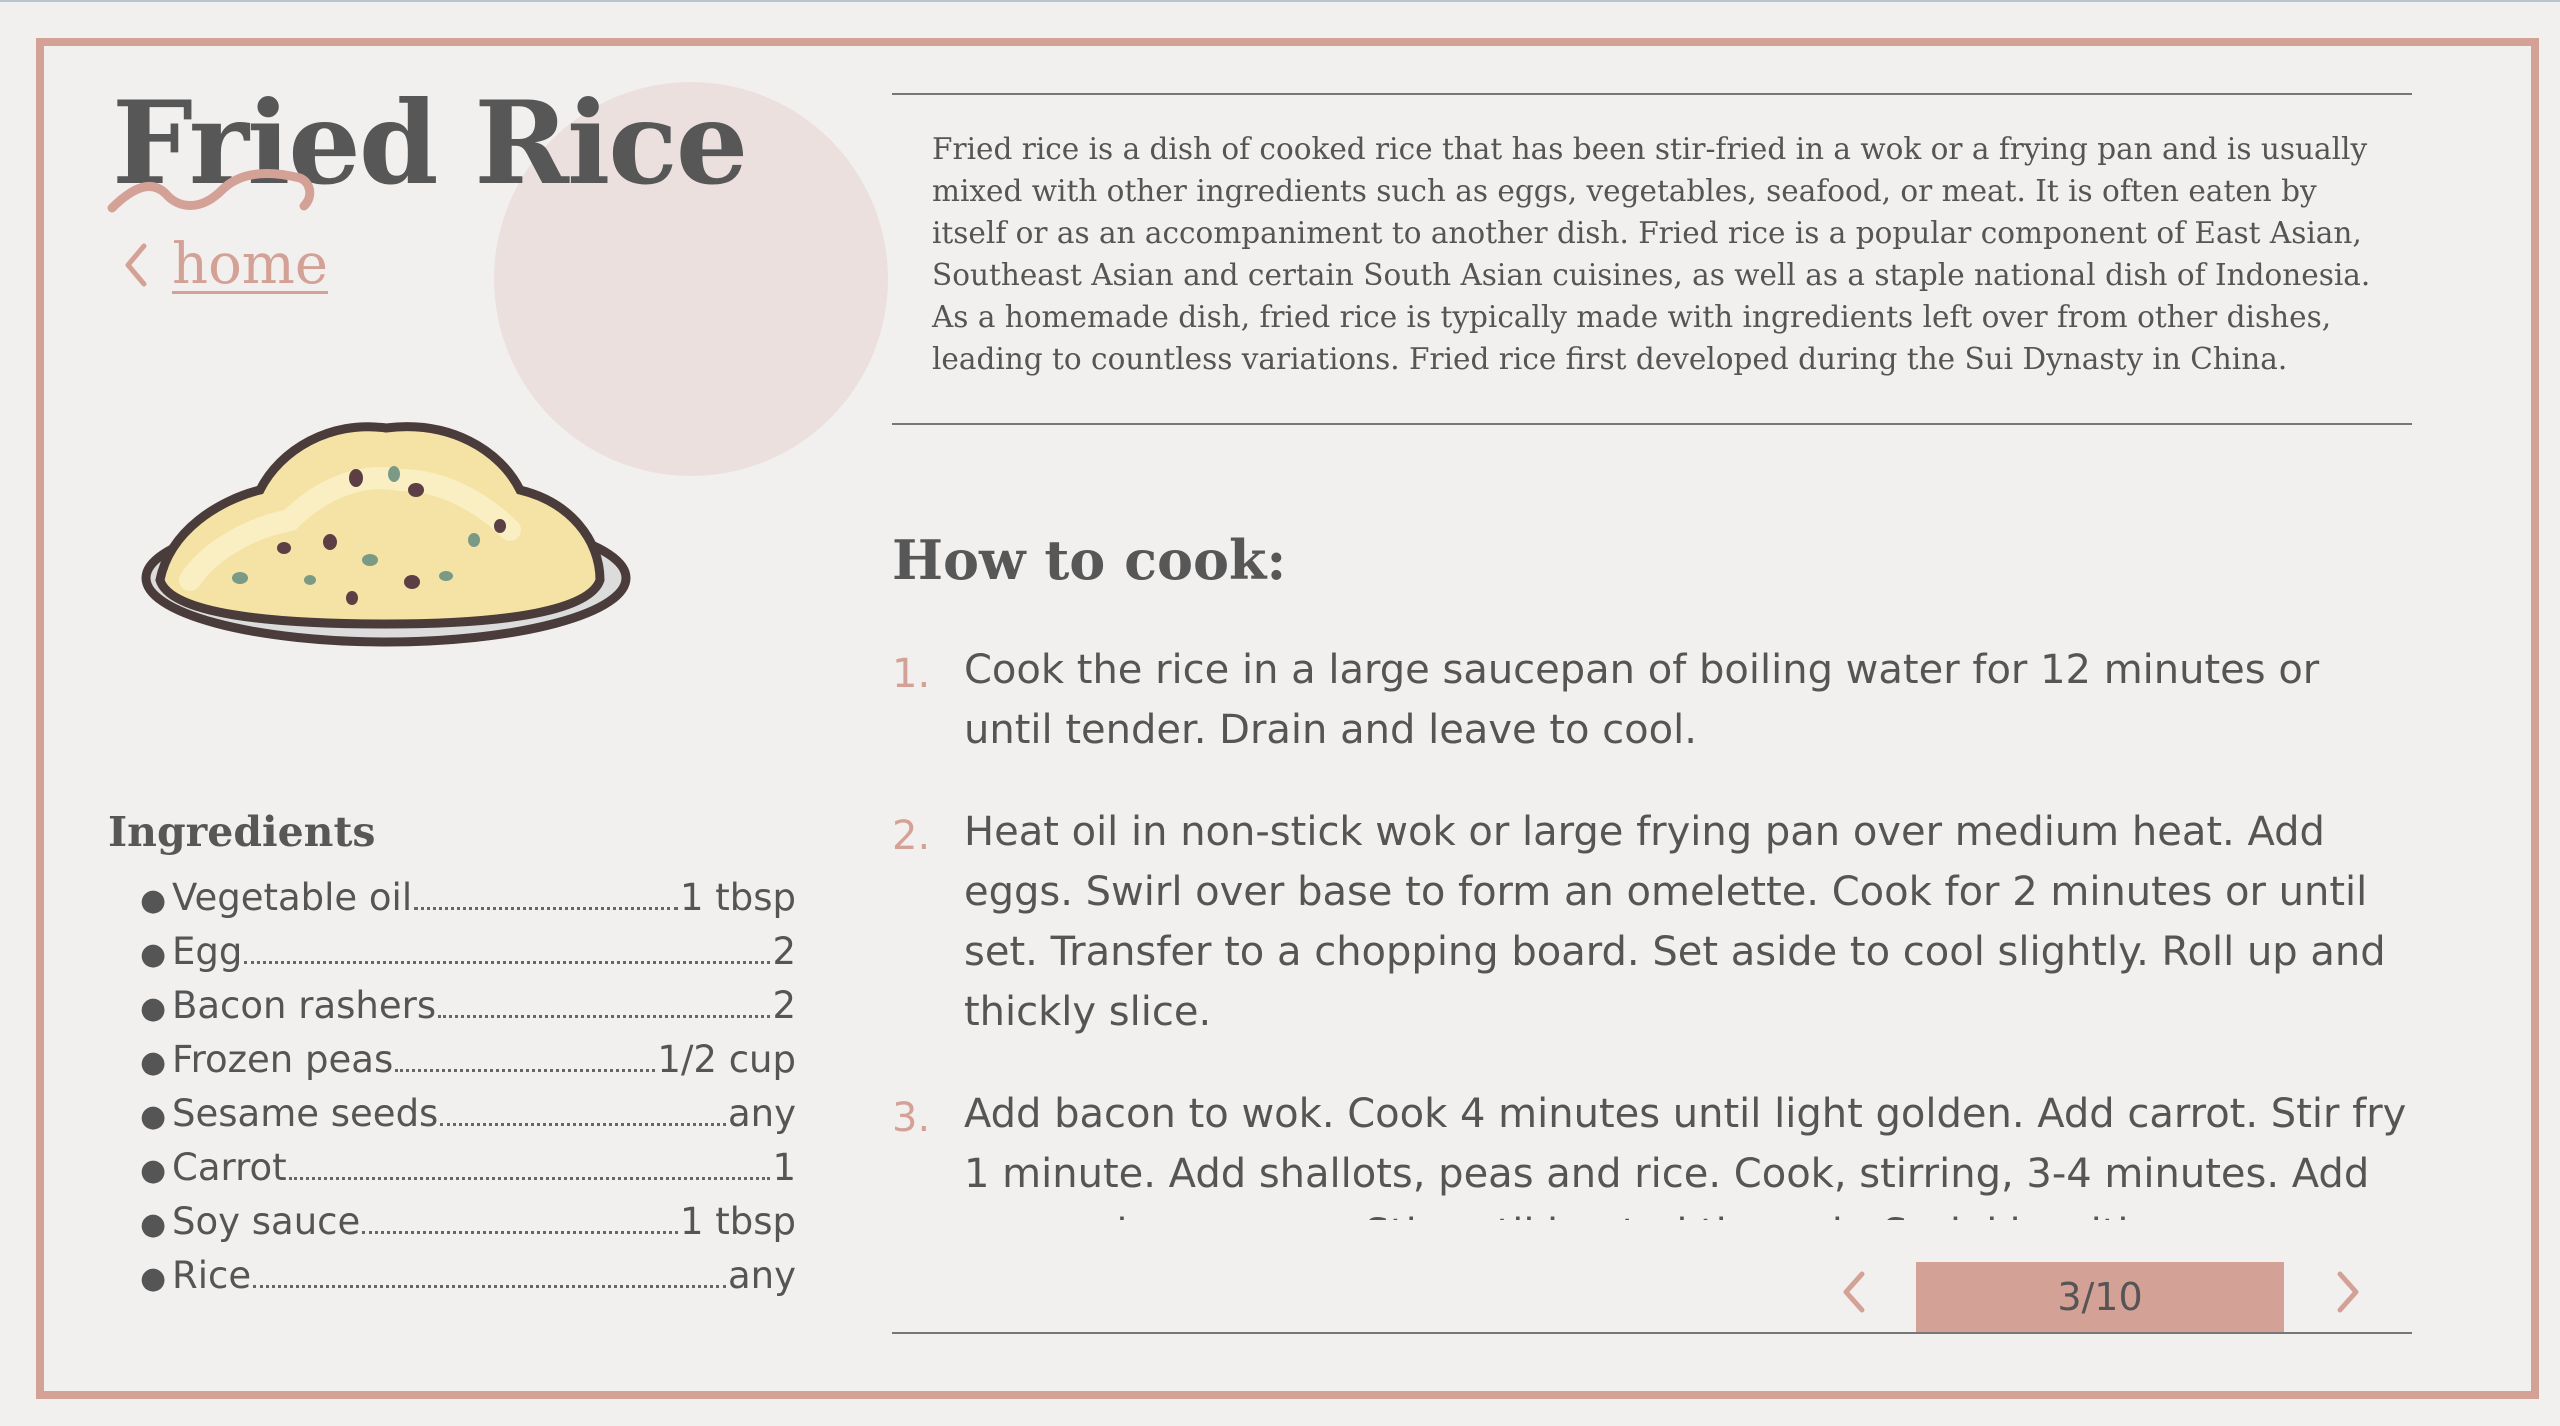  What do you see at coordinates (2349, 1292) in the screenshot?
I see `next-page-button` at bounding box center [2349, 1292].